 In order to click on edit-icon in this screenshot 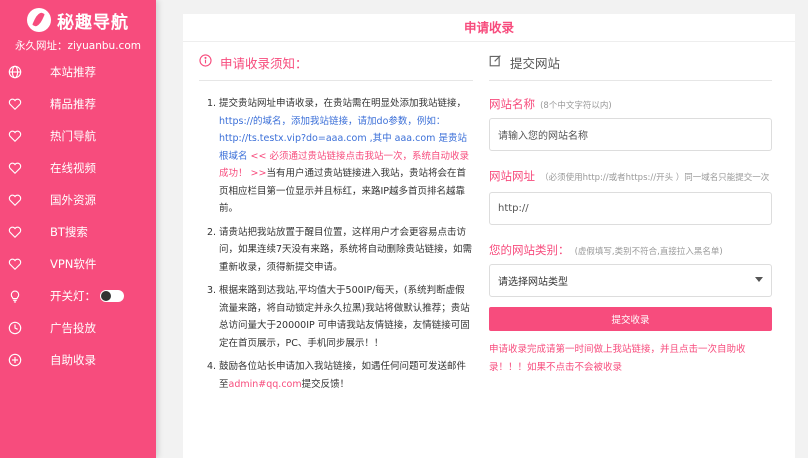, I will do `click(495, 62)`.